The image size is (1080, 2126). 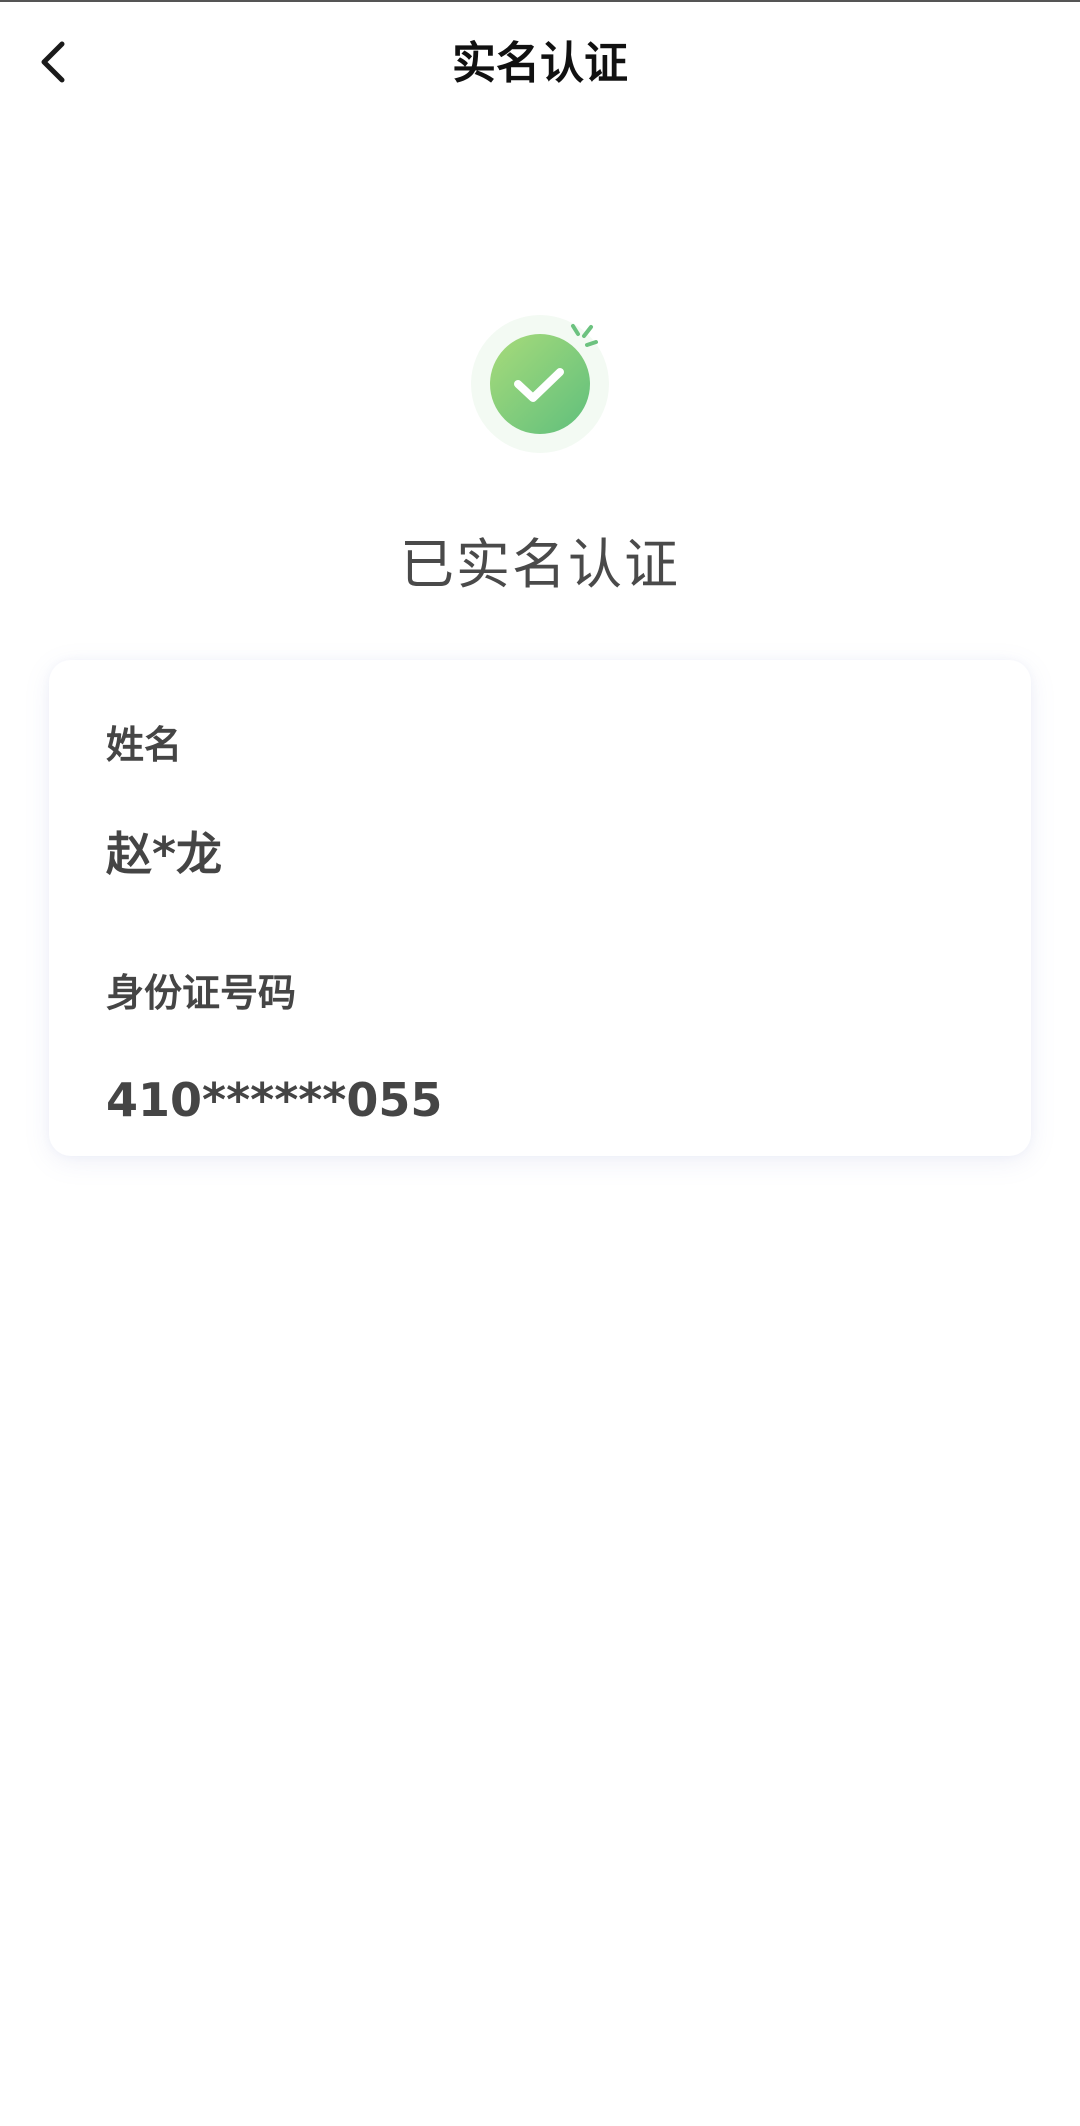 I want to click on page-title: 实名认证, so click(x=540, y=63).